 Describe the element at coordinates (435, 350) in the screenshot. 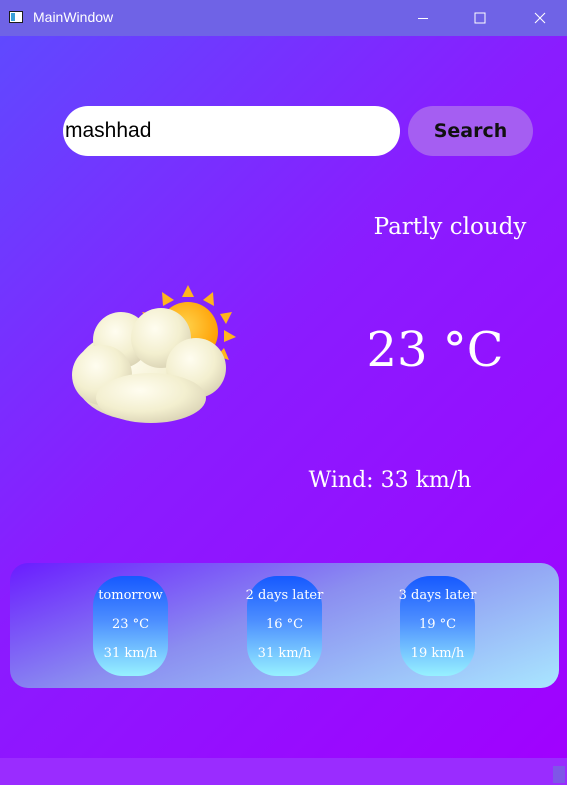

I see `current-temperature: 23 °C` at that location.